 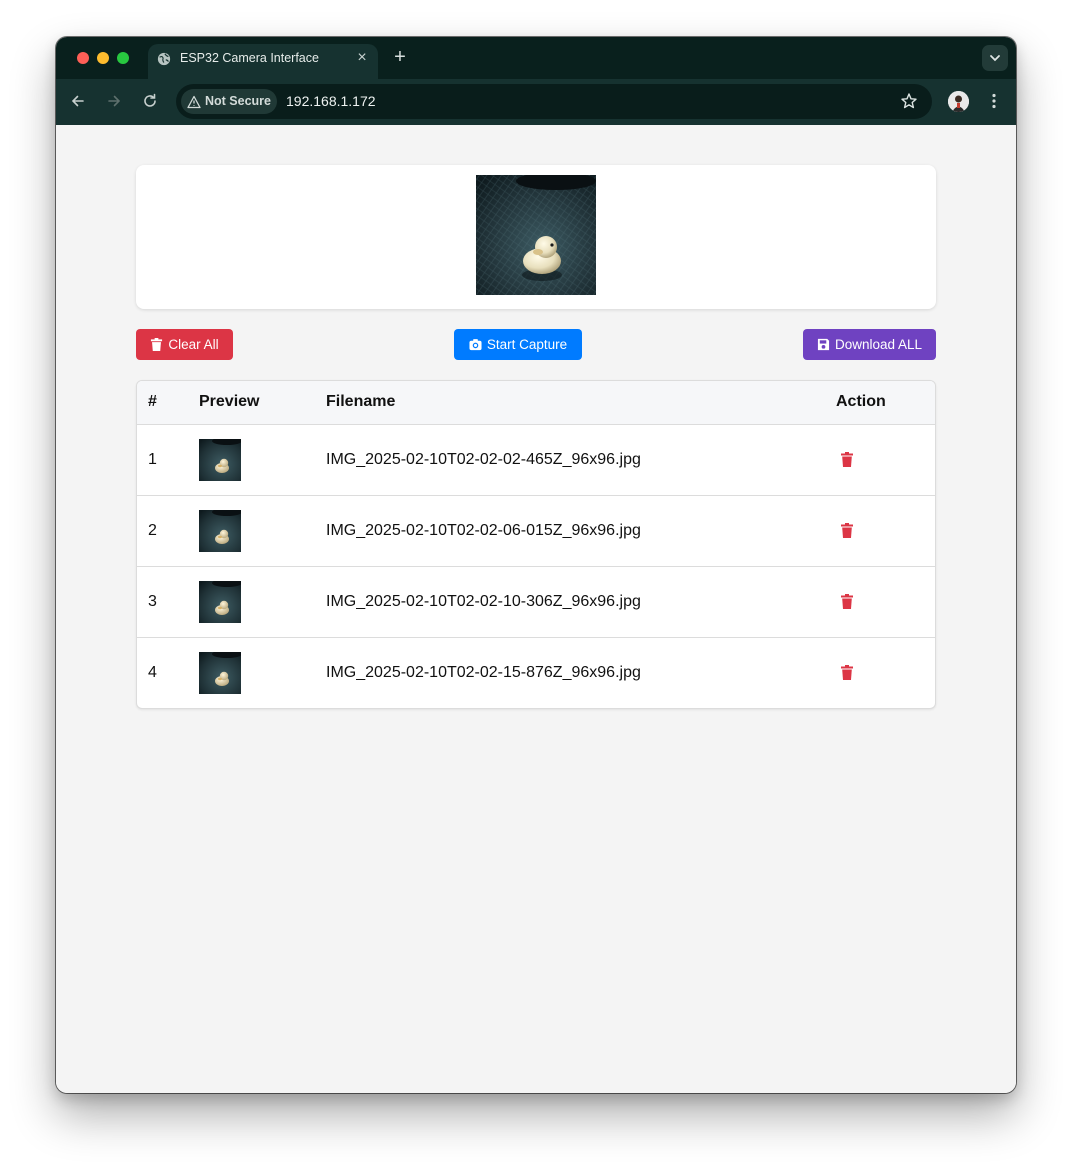 What do you see at coordinates (168, 403) in the screenshot?
I see `header-number: #` at bounding box center [168, 403].